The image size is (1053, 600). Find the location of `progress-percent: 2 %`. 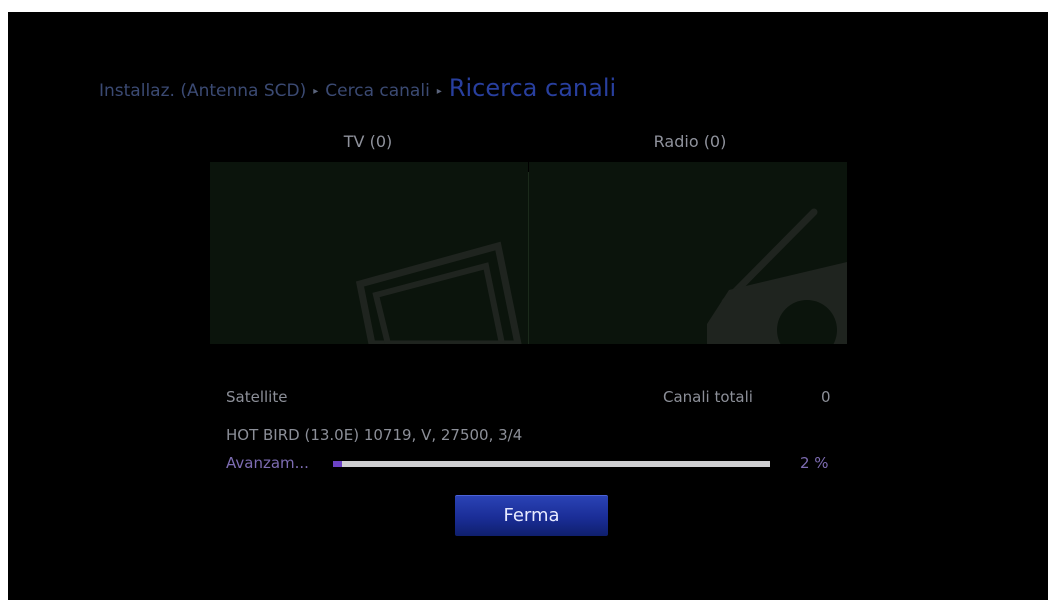

progress-percent: 2 % is located at coordinates (814, 463).